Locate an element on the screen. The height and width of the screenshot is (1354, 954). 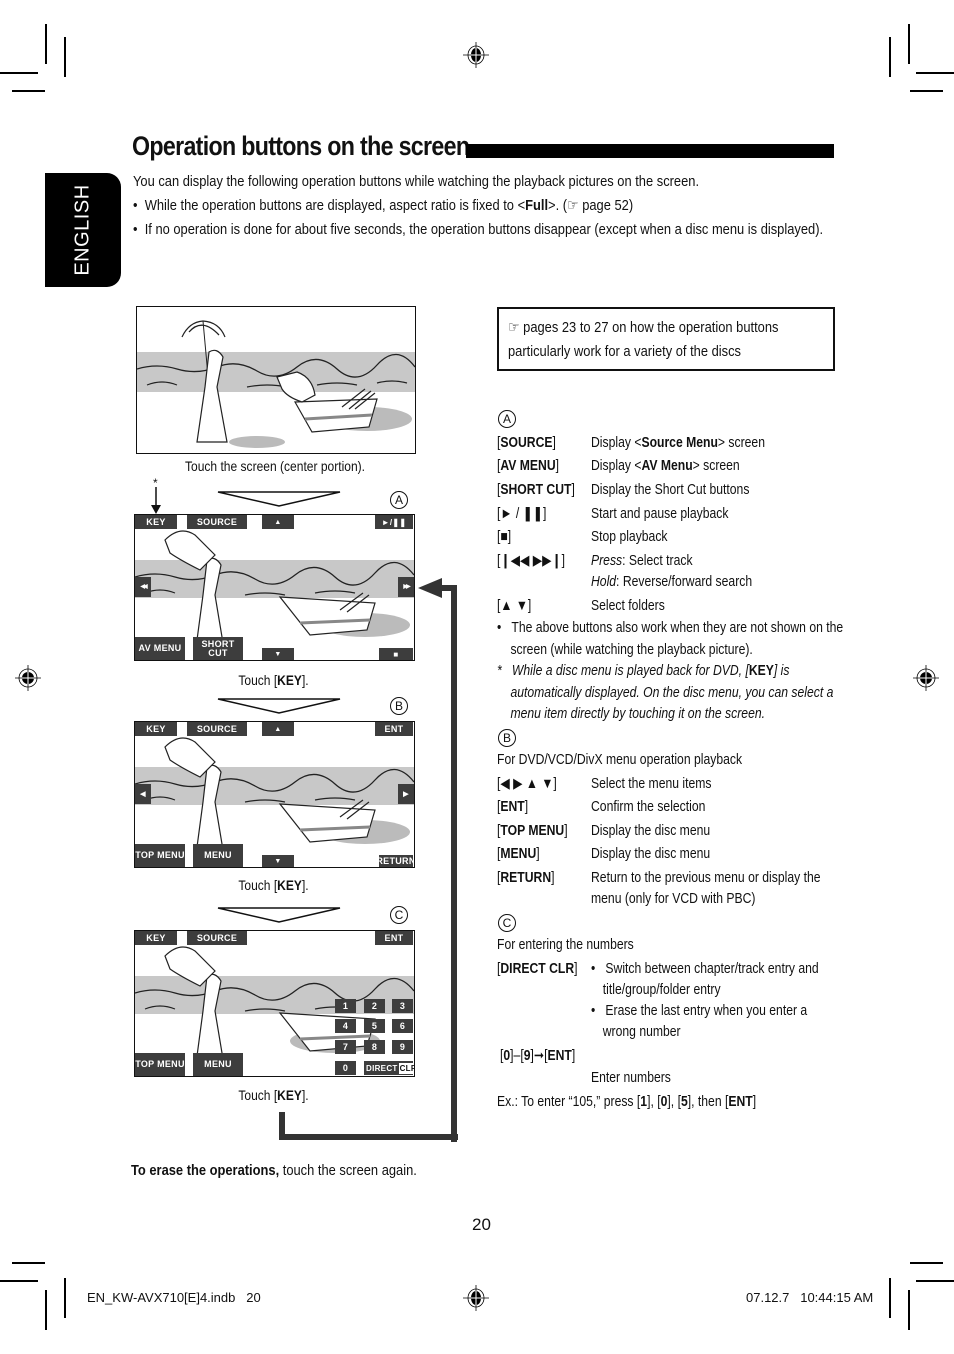
key-label: [AV MENU] is located at coordinates (528, 466).